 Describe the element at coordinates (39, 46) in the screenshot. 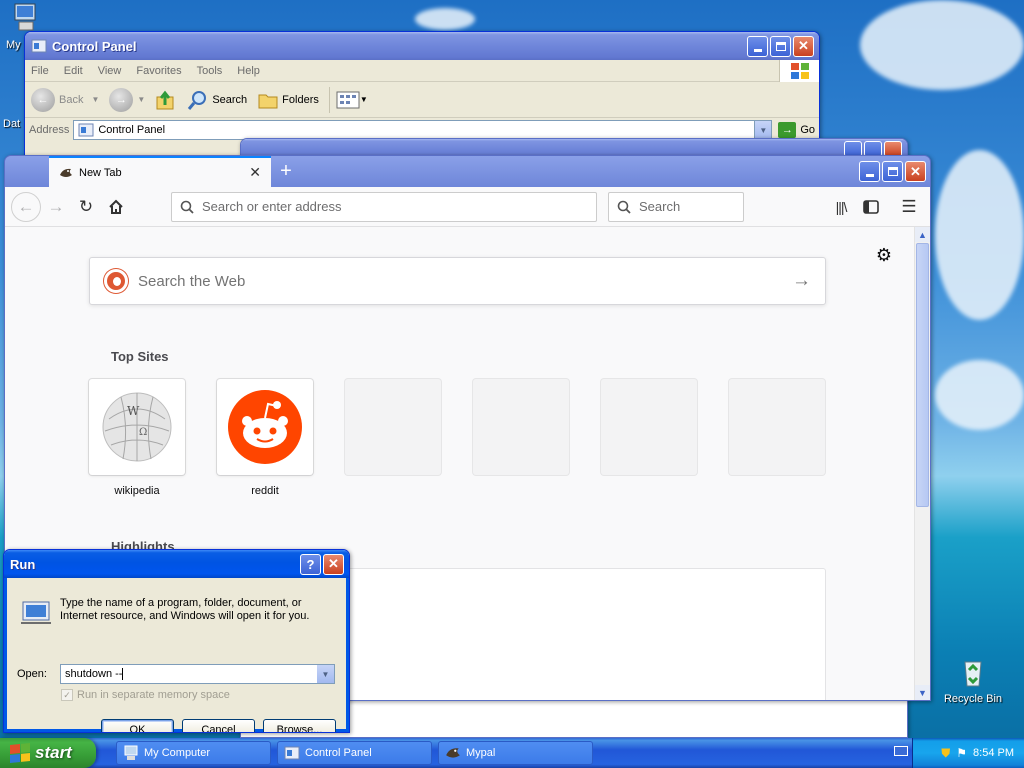

I see `control-panel-icon` at that location.